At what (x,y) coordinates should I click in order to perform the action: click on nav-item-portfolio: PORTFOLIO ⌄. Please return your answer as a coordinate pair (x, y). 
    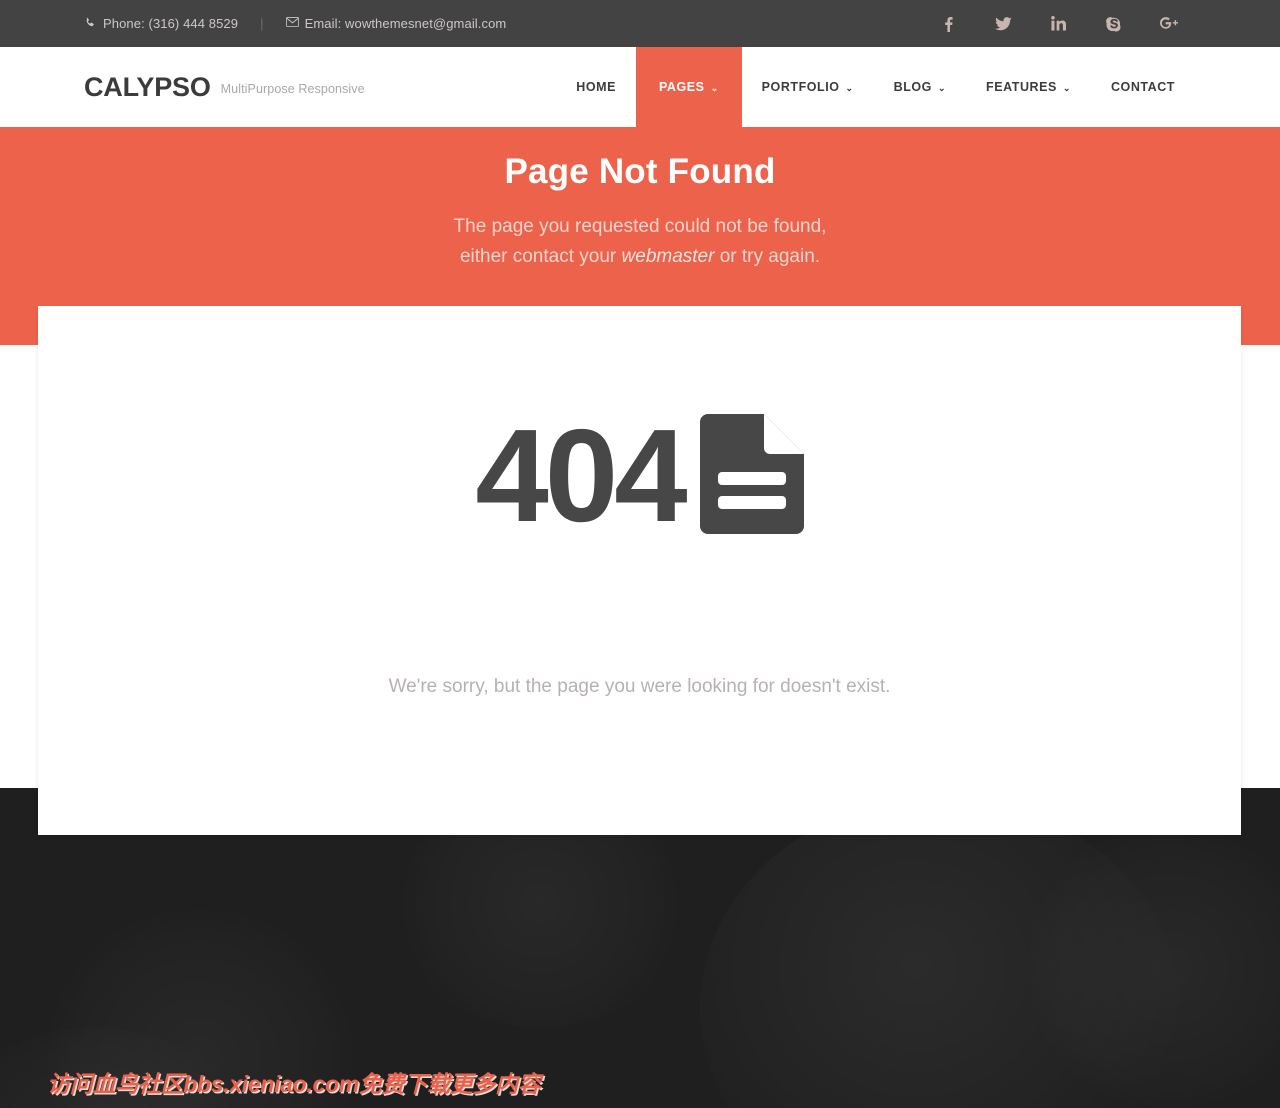
    Looking at the image, I should click on (808, 87).